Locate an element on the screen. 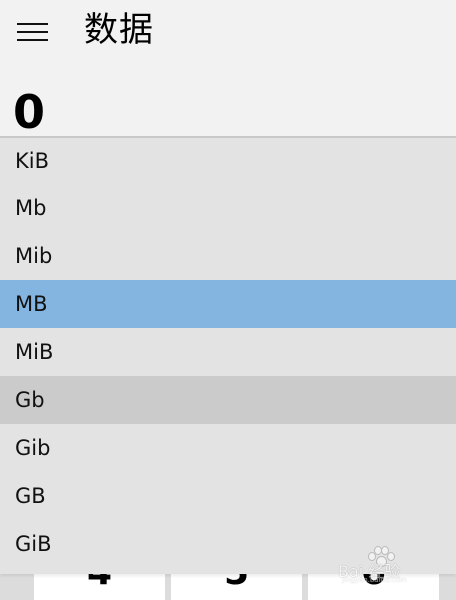 The height and width of the screenshot is (600, 456). input-value-display: 0 is located at coordinates (29, 112).